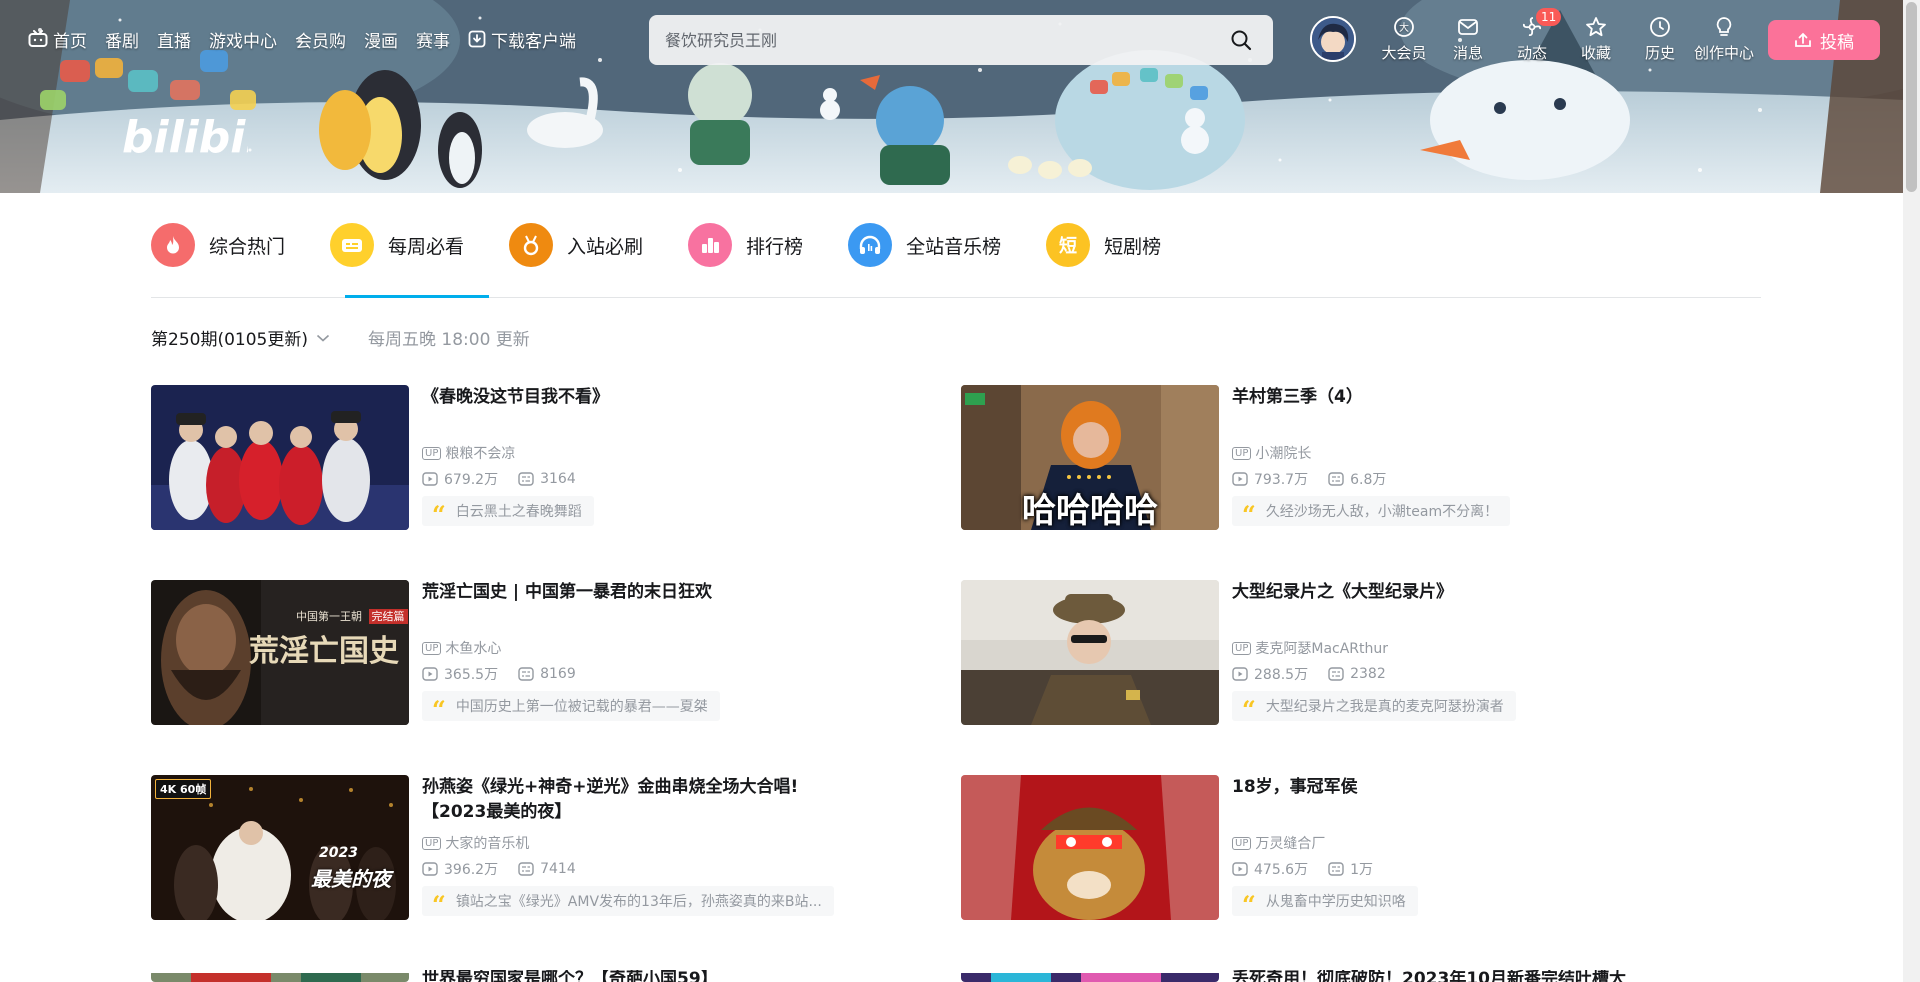 The image size is (1920, 982). Describe the element at coordinates (571, 648) in the screenshot. I see `uploader: UP 木鱼水心` at that location.